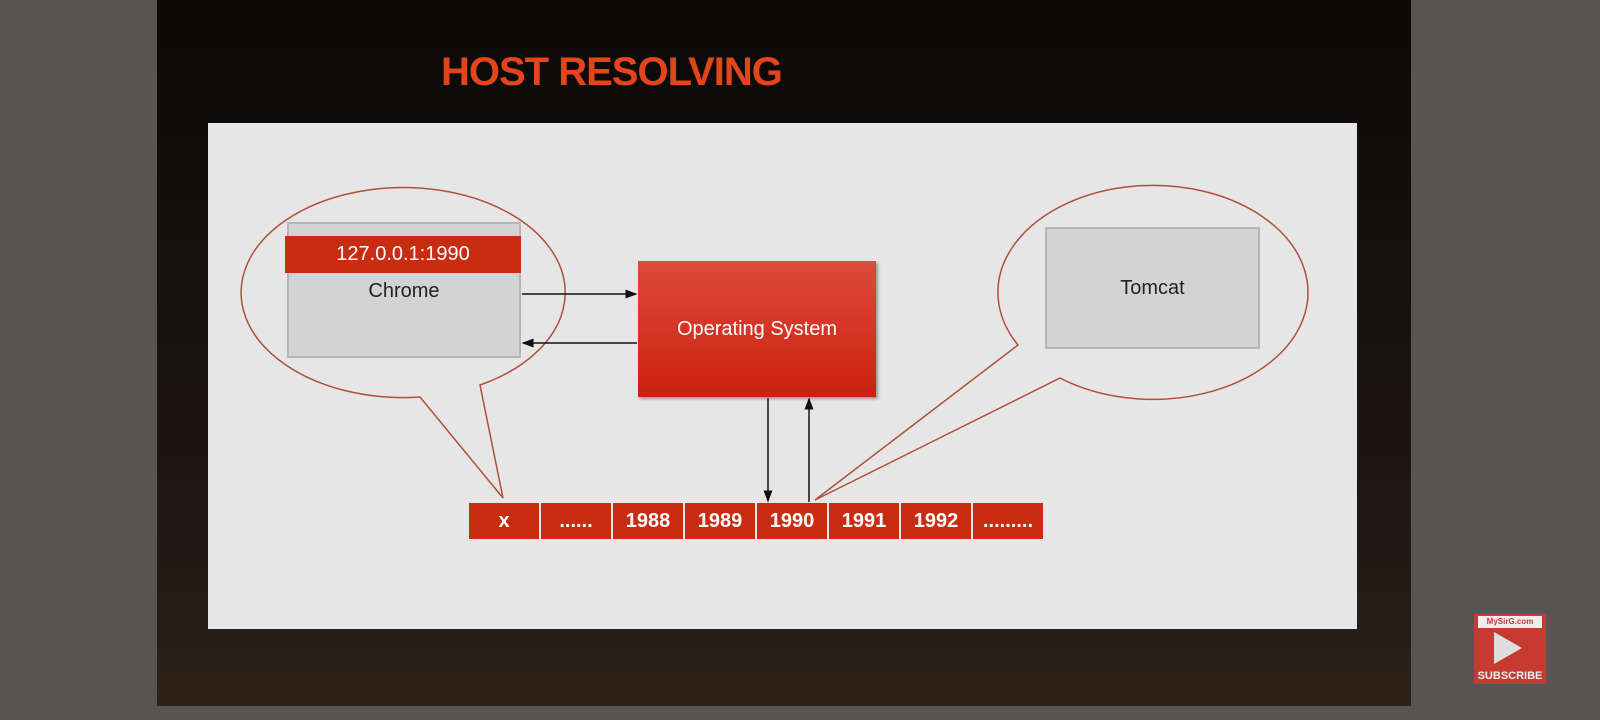 The height and width of the screenshot is (720, 1600). What do you see at coordinates (404, 291) in the screenshot?
I see `chrome-label: Chrome` at bounding box center [404, 291].